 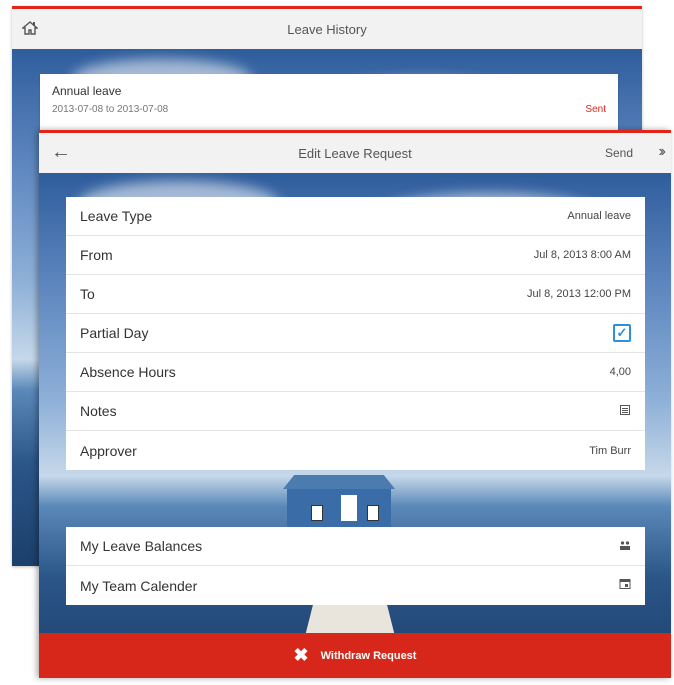 What do you see at coordinates (87, 294) in the screenshot?
I see `field-label: To` at bounding box center [87, 294].